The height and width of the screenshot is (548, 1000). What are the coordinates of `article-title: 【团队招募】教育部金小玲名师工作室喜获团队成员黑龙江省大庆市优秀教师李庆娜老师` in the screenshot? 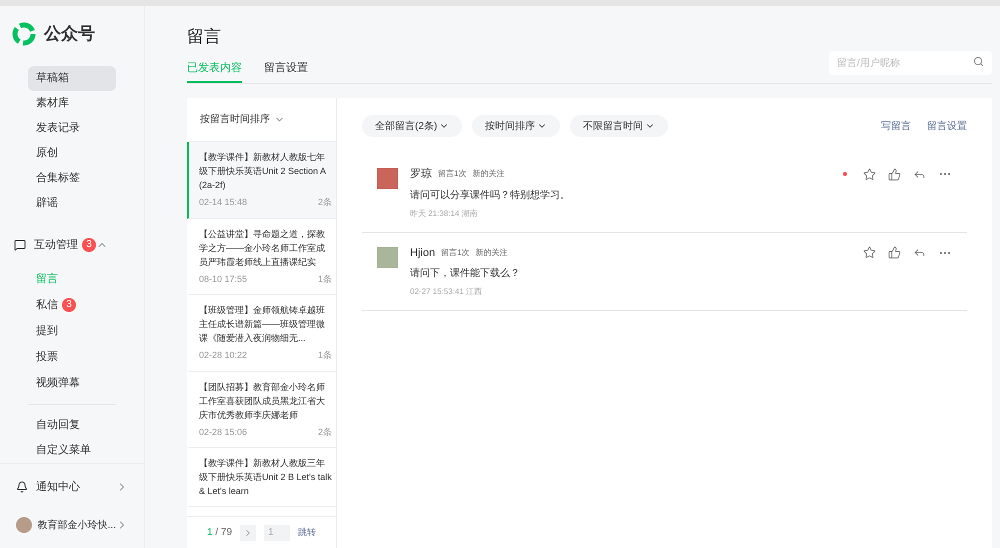 It's located at (262, 401).